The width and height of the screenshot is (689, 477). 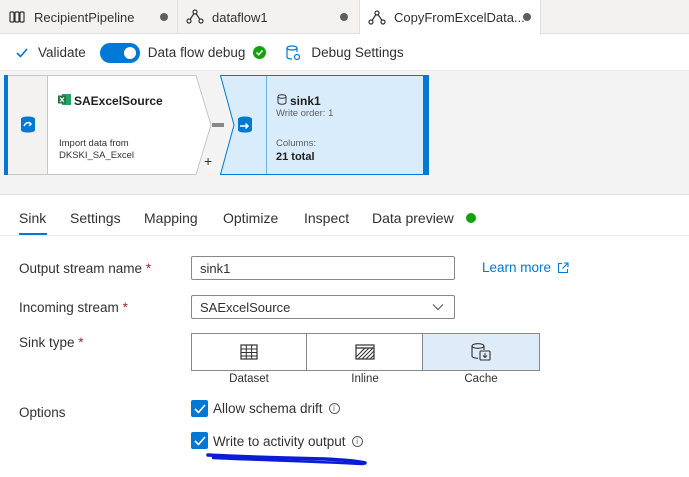 I want to click on validate-button: Validate, so click(x=51, y=52).